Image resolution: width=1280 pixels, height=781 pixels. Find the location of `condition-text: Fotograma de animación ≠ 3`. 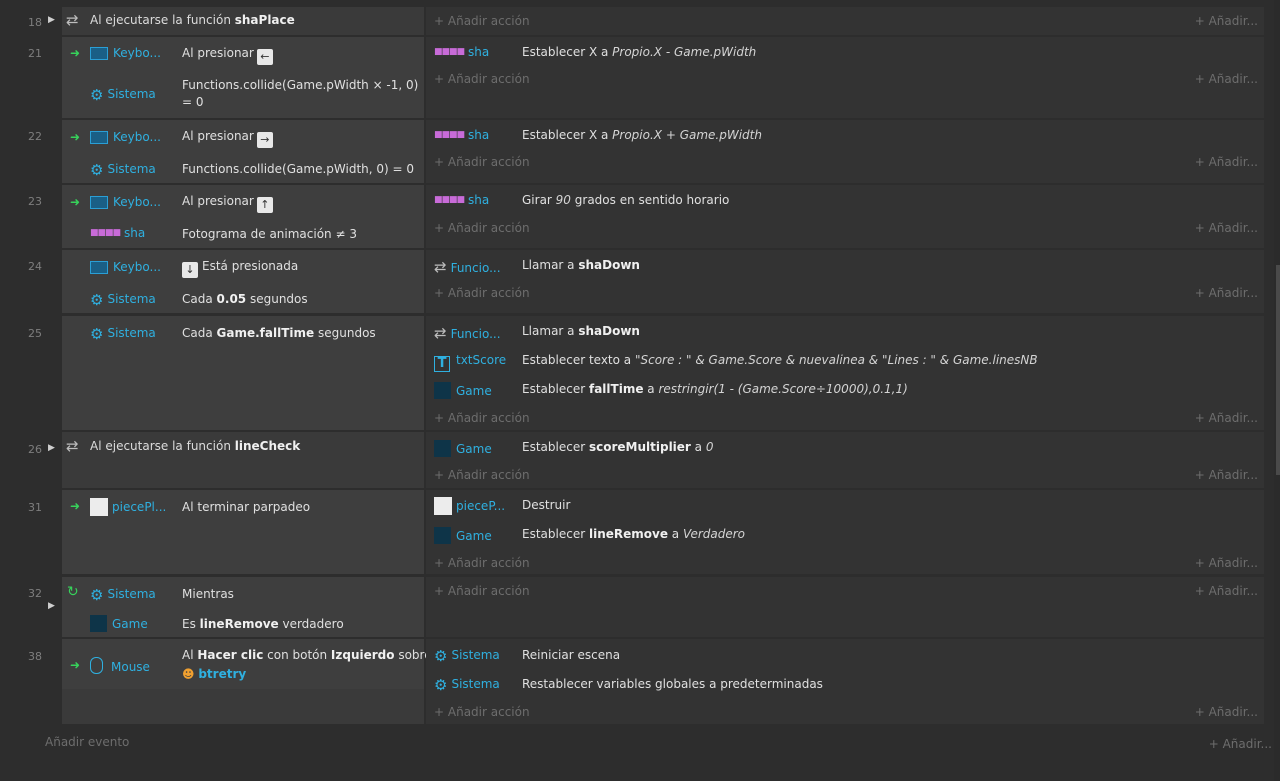

condition-text: Fotograma de animación ≠ 3 is located at coordinates (302, 234).